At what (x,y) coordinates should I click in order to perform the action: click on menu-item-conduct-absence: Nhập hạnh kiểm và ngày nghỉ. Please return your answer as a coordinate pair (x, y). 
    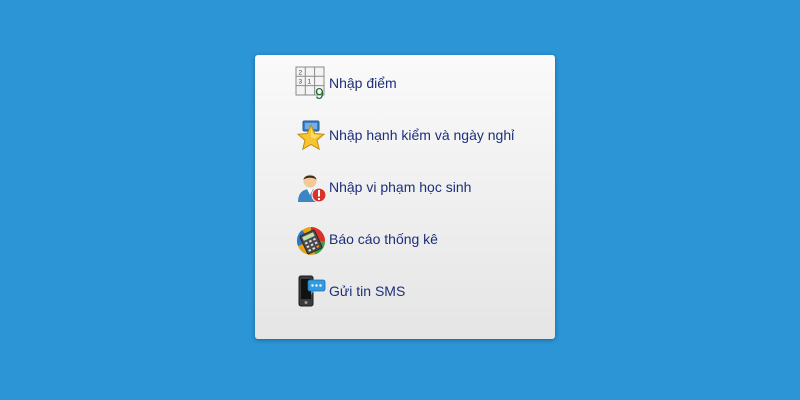
    Looking at the image, I should click on (404, 135).